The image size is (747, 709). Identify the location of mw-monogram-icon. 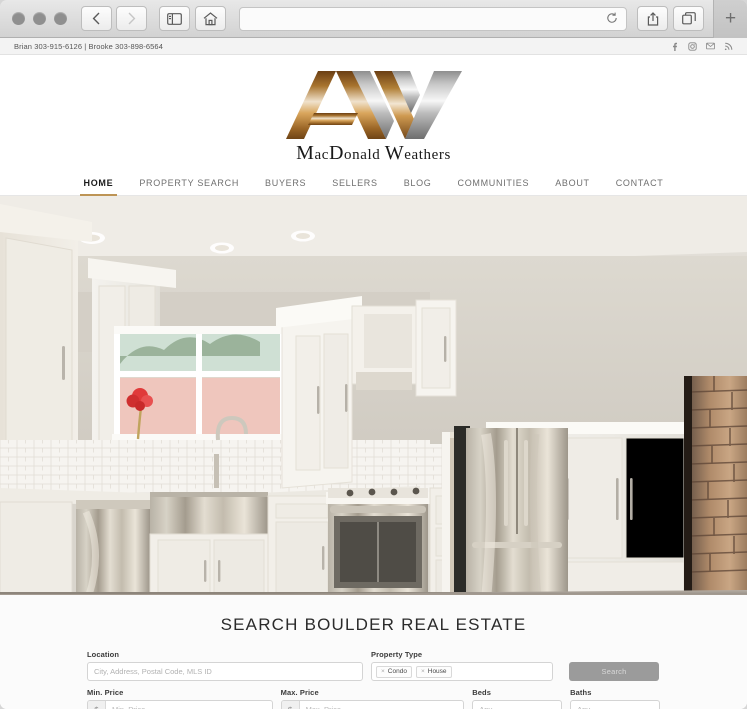
(373, 105).